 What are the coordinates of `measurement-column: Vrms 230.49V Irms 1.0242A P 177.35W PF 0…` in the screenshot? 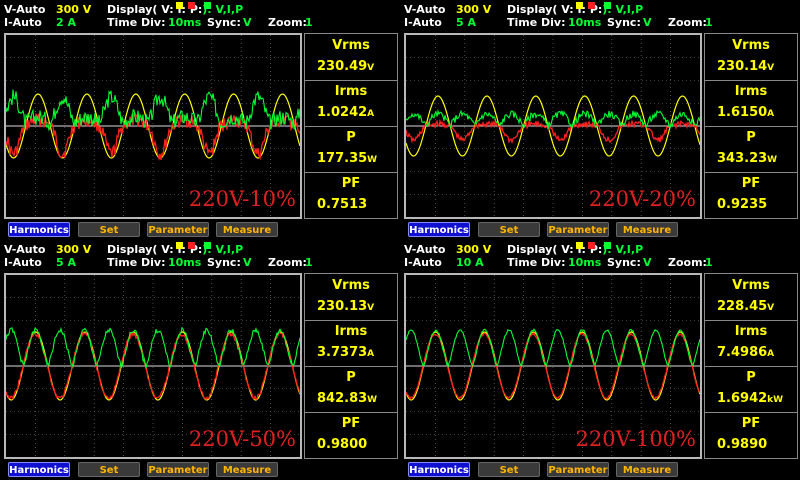 It's located at (351, 126).